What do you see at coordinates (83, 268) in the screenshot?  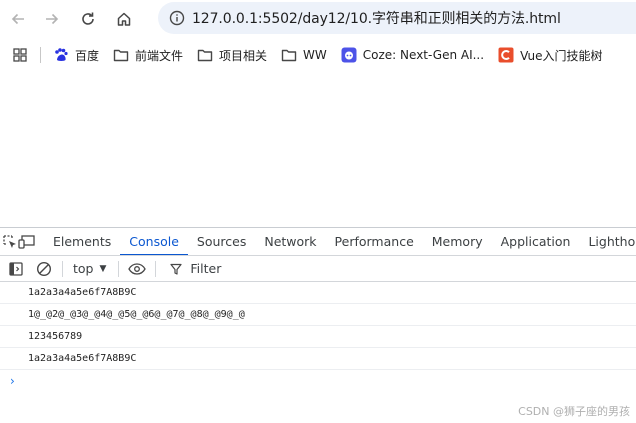 I see `context-label: top` at bounding box center [83, 268].